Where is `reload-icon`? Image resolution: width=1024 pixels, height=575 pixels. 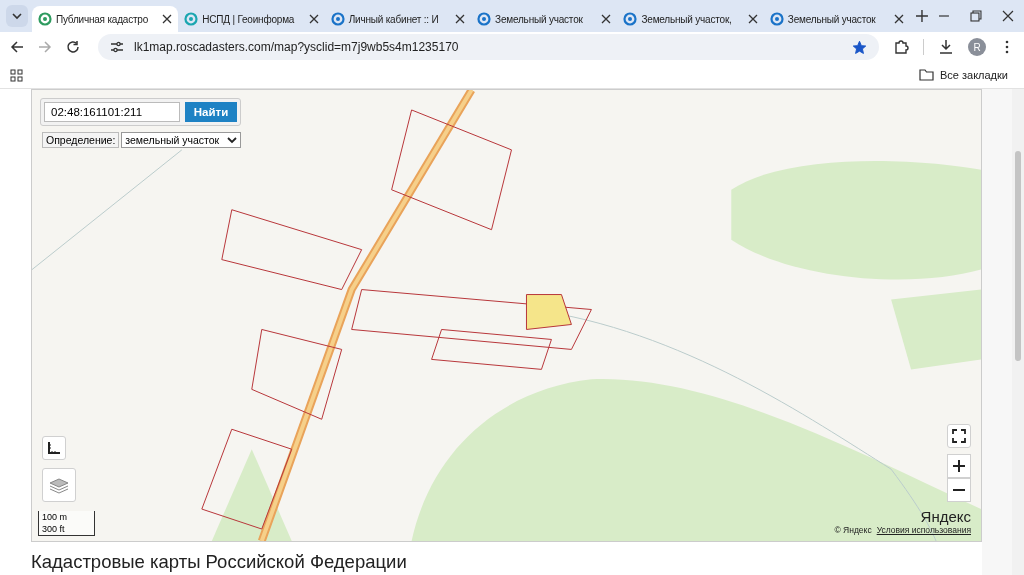
reload-icon is located at coordinates (73, 47).